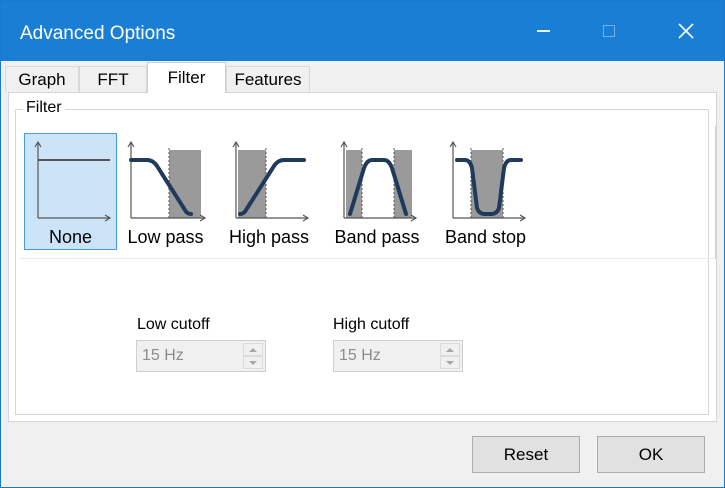 This screenshot has height=488, width=725. Describe the element at coordinates (398, 356) in the screenshot. I see `high-cutoff-spinner: 15 Hz` at that location.